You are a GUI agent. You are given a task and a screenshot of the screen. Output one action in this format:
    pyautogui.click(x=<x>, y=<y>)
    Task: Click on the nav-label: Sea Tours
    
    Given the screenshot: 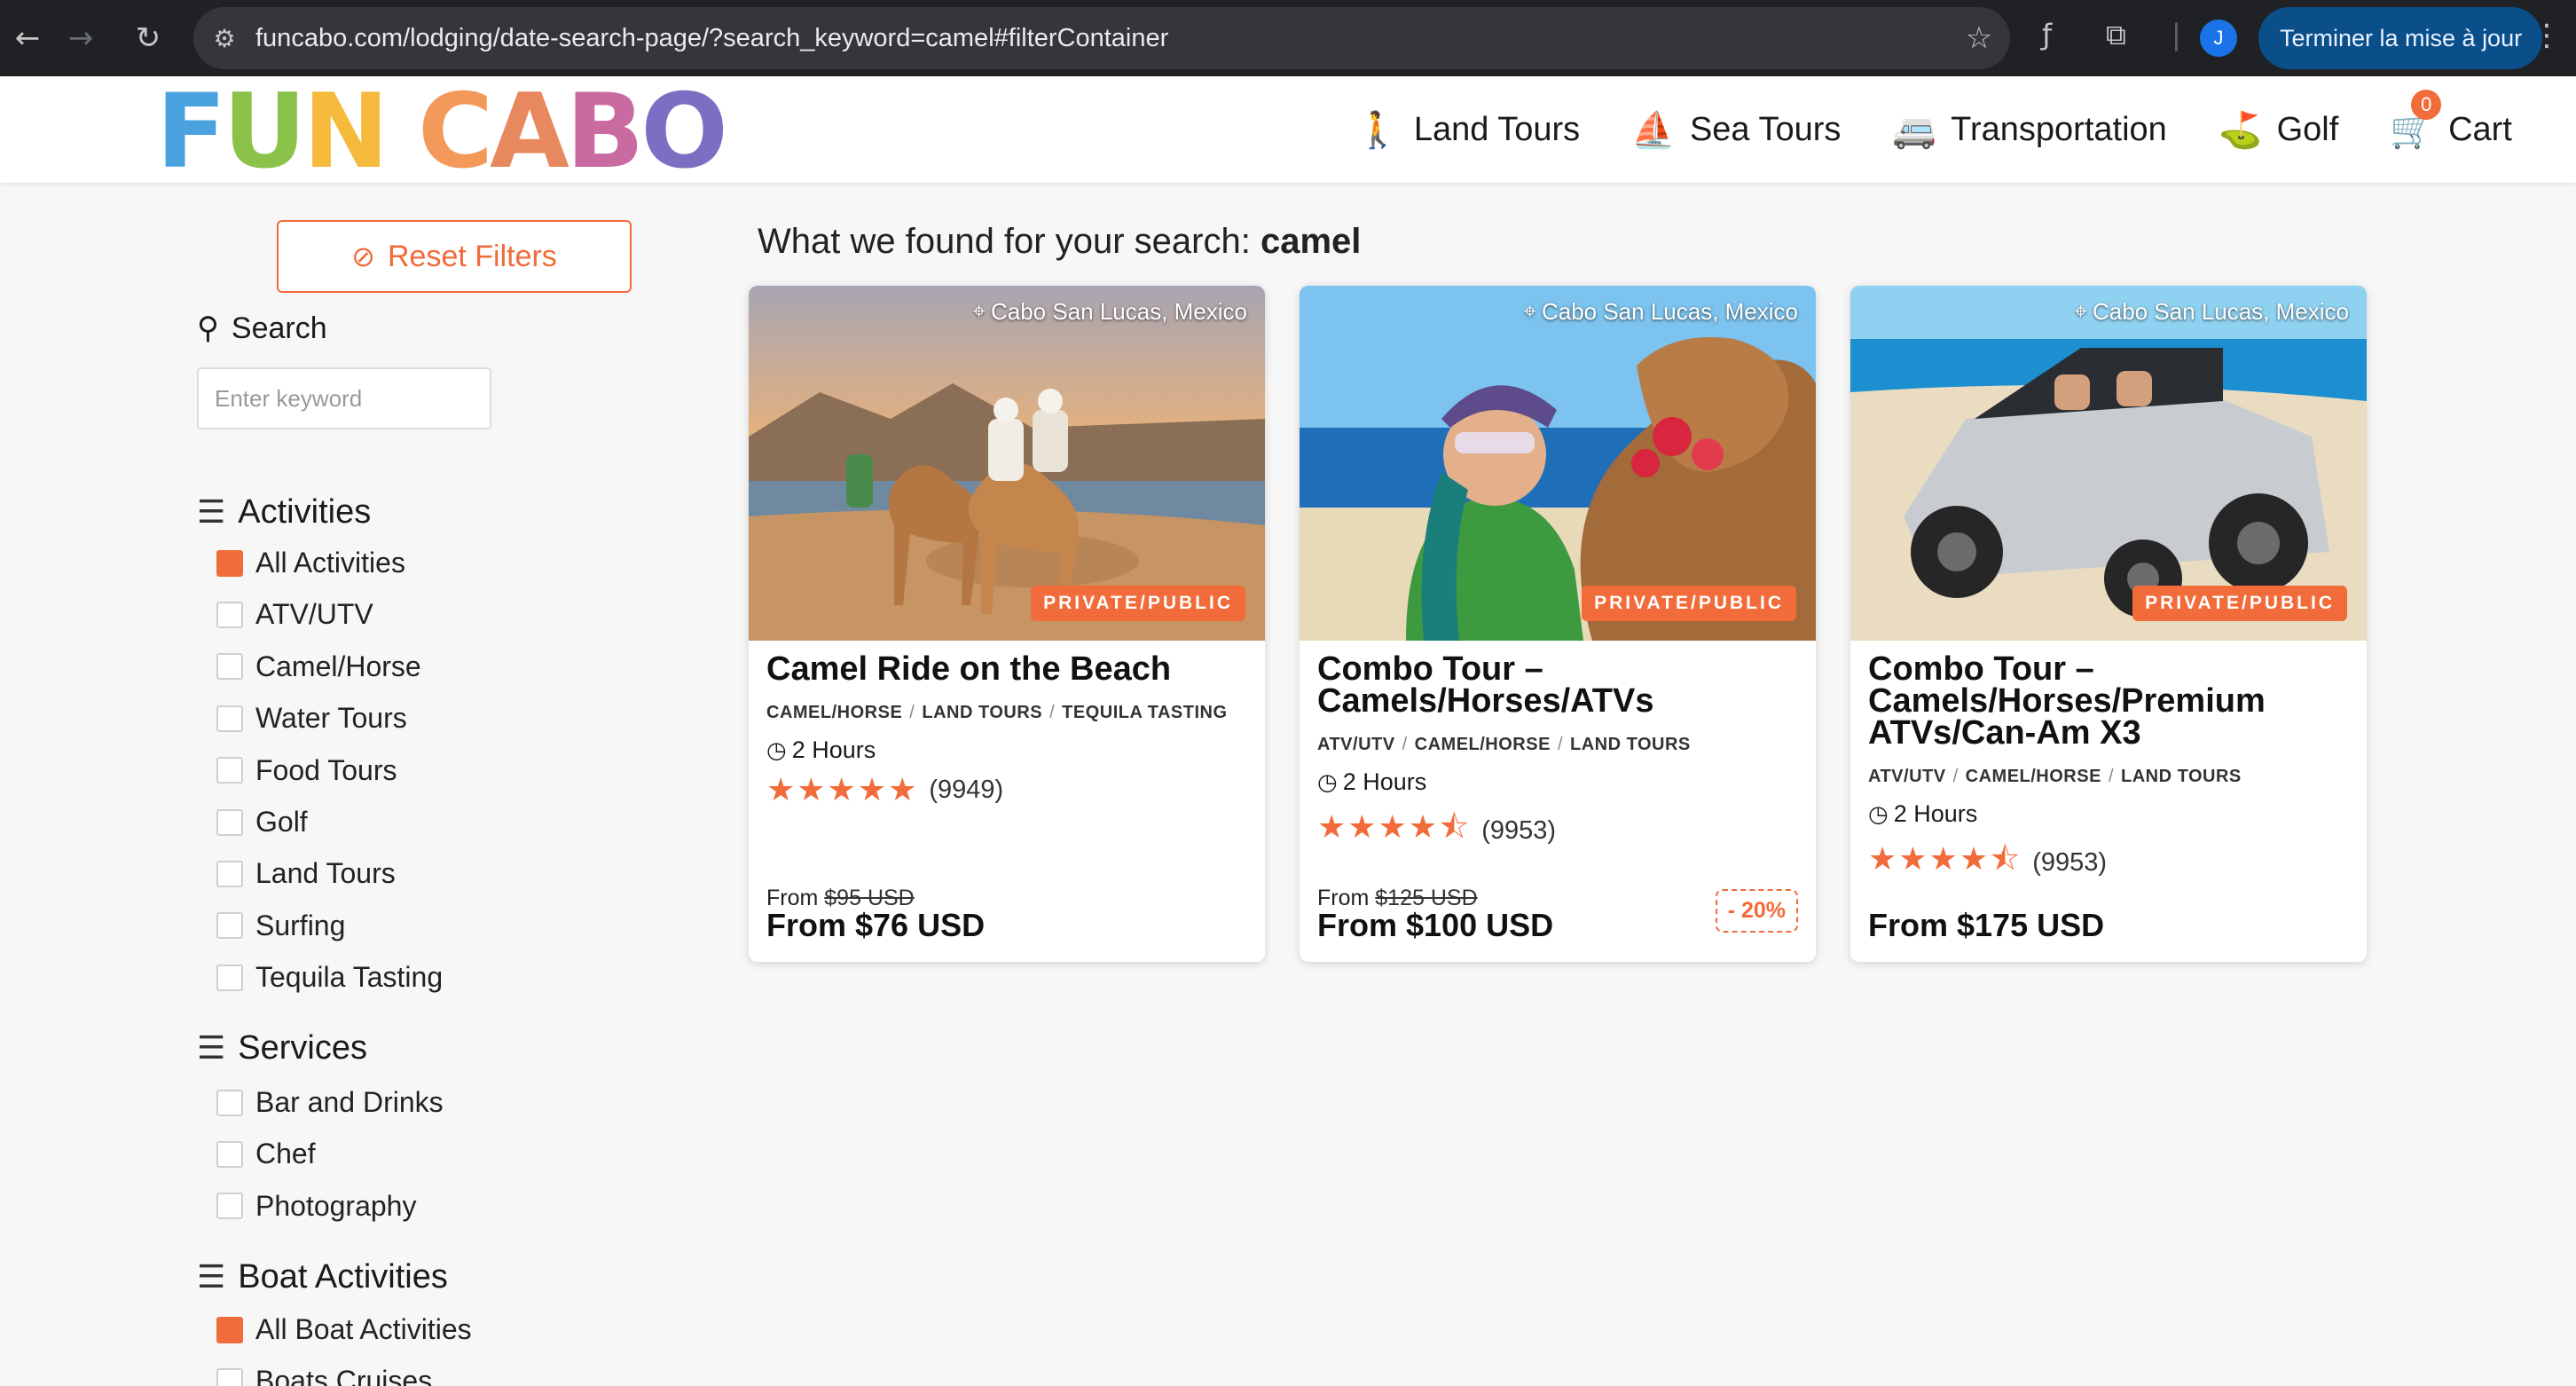 What is the action you would take?
    pyautogui.click(x=1765, y=129)
    